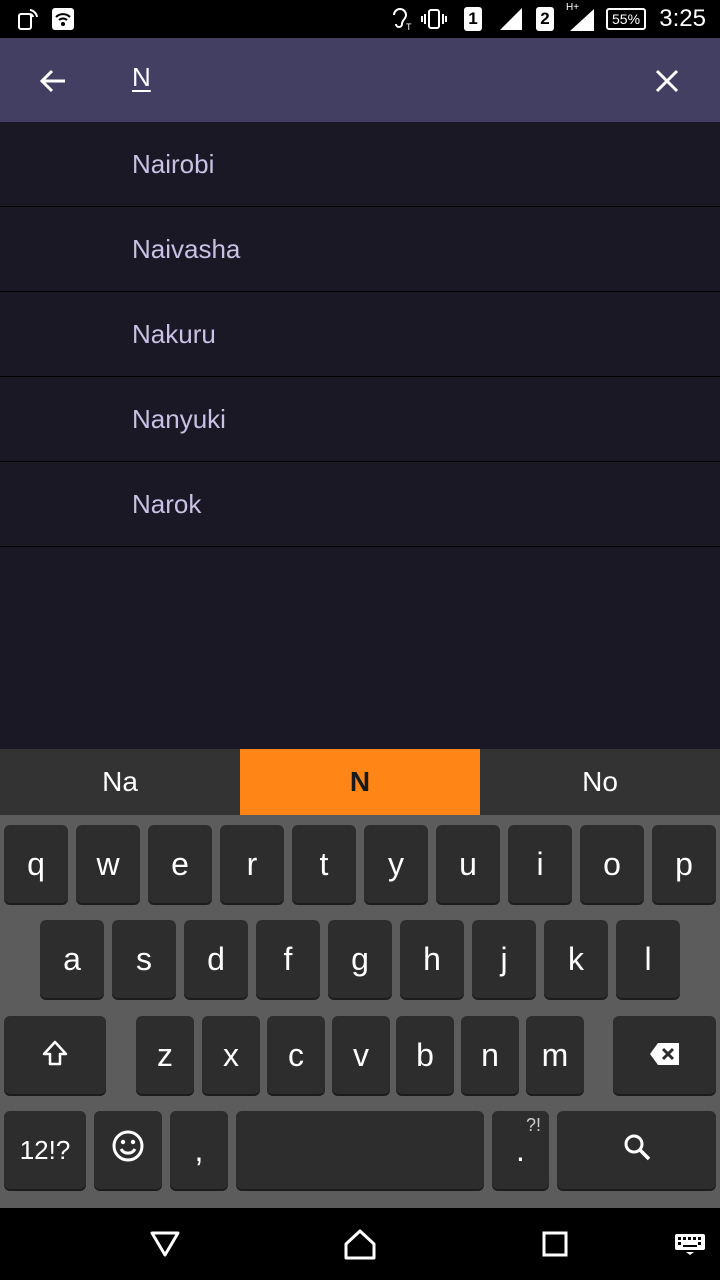 The image size is (720, 1280). I want to click on key: b, so click(425, 1055).